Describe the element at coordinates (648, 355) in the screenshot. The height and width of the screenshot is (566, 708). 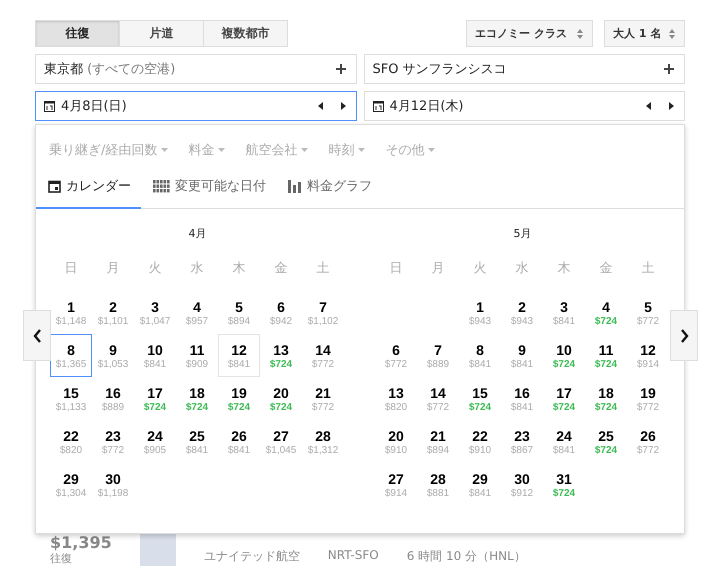
I see `calendar-day: 12 $914` at that location.